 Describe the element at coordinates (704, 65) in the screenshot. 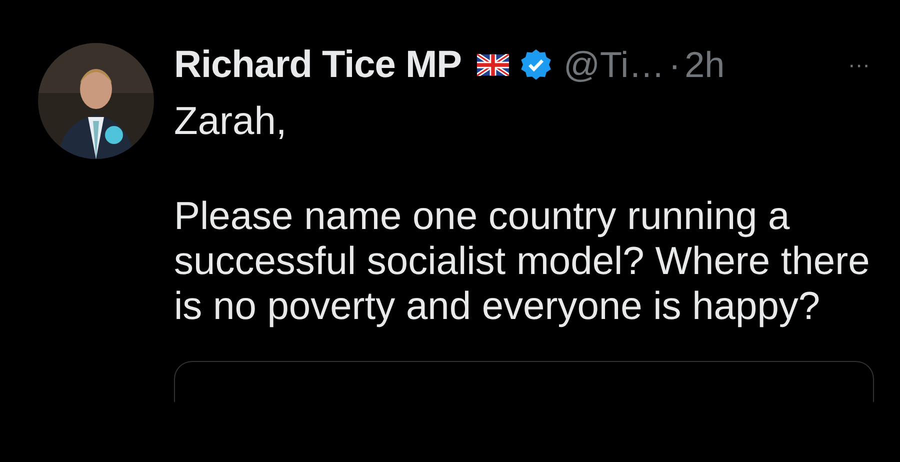

I see `post-time: 2h` at that location.